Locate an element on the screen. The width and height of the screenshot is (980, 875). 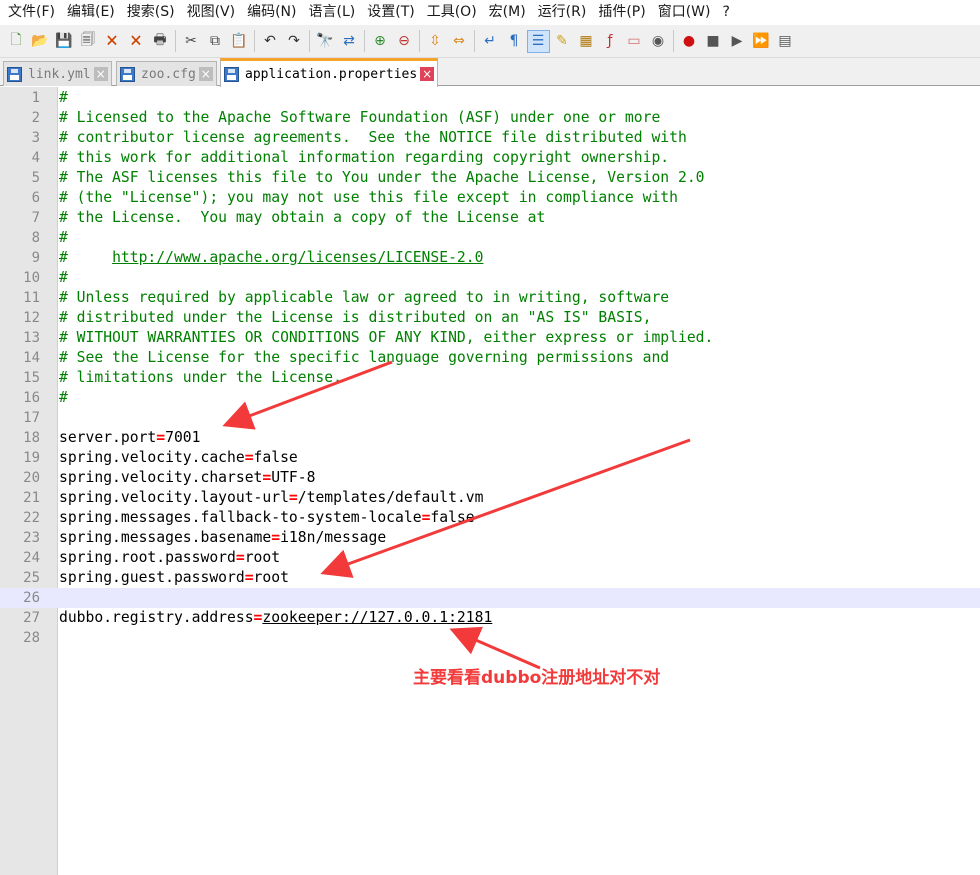
code-line: 25 spring.guest.password=root is located at coordinates (490, 578).